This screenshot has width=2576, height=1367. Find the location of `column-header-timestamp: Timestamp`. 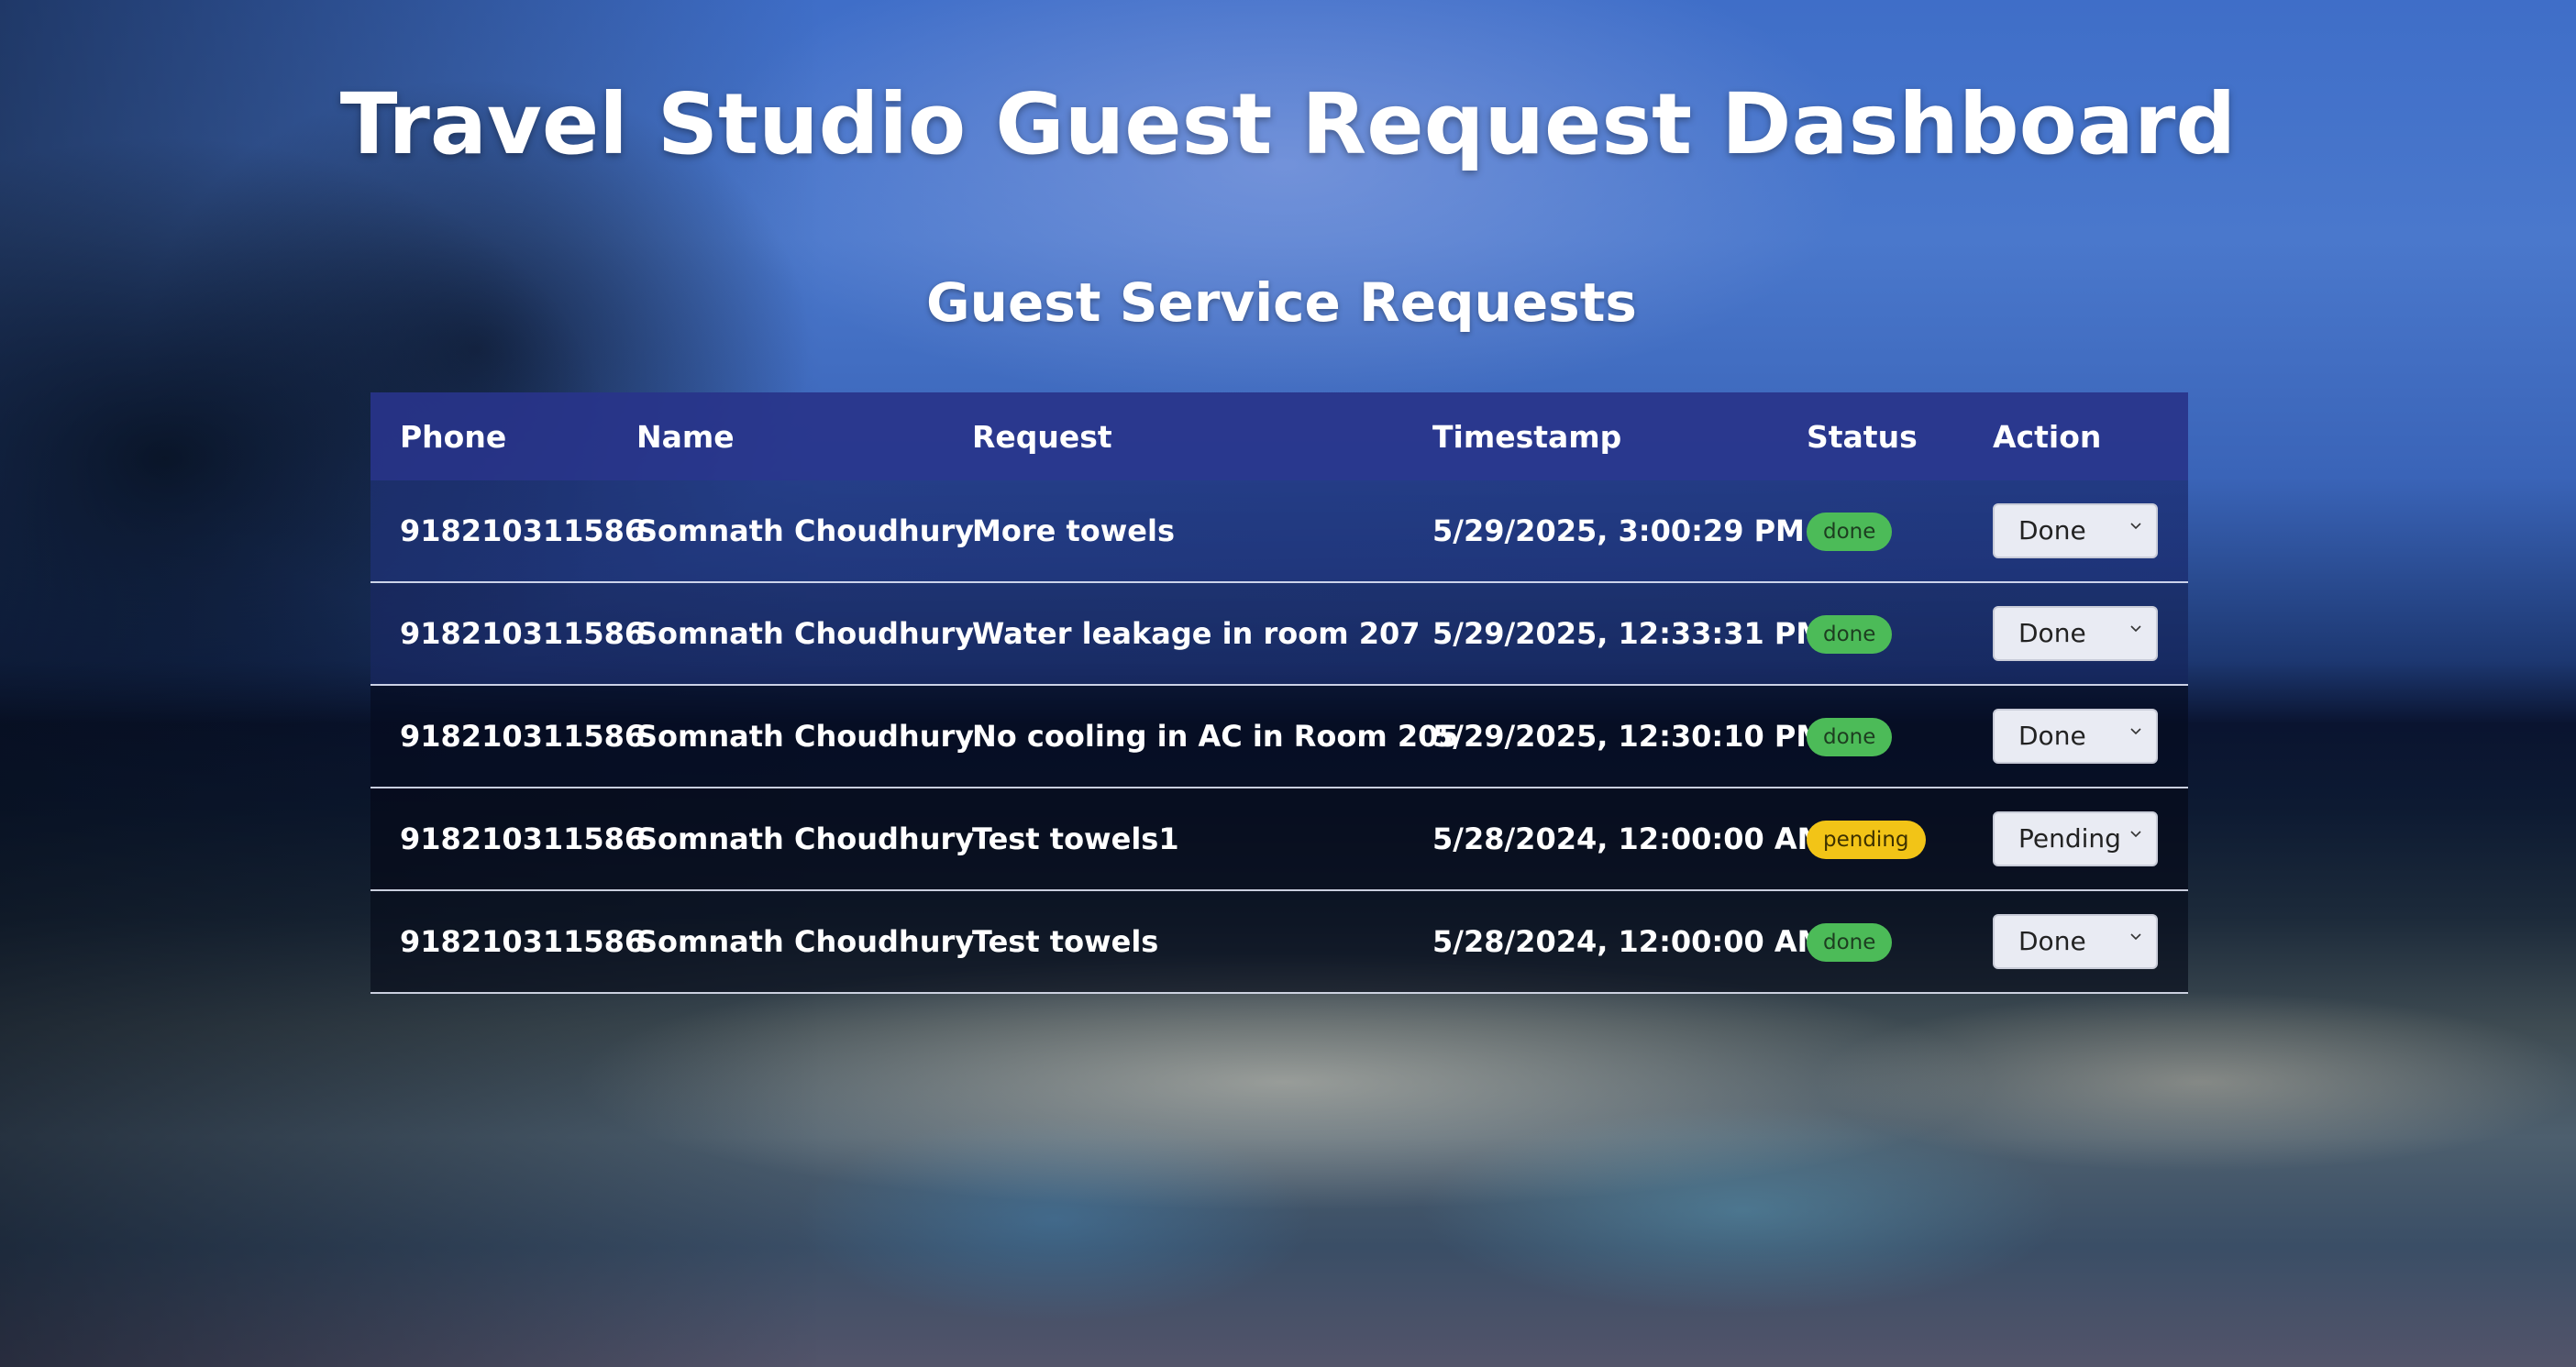

column-header-timestamp: Timestamp is located at coordinates (1527, 436).